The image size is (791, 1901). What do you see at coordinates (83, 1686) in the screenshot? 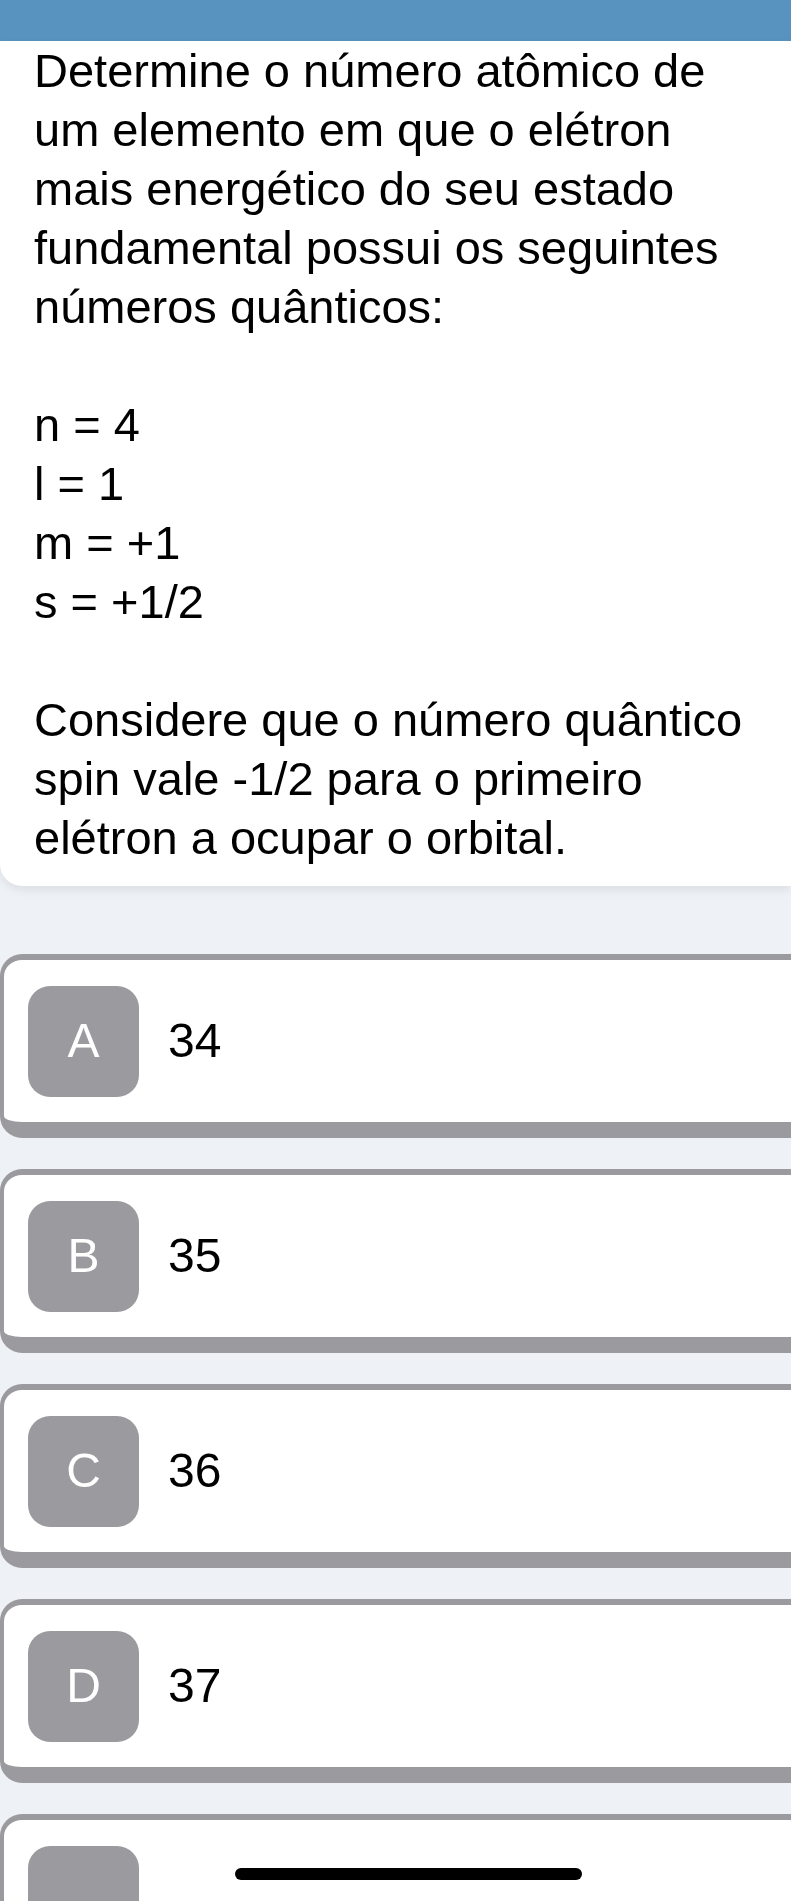
I see `letter-tile: D` at bounding box center [83, 1686].